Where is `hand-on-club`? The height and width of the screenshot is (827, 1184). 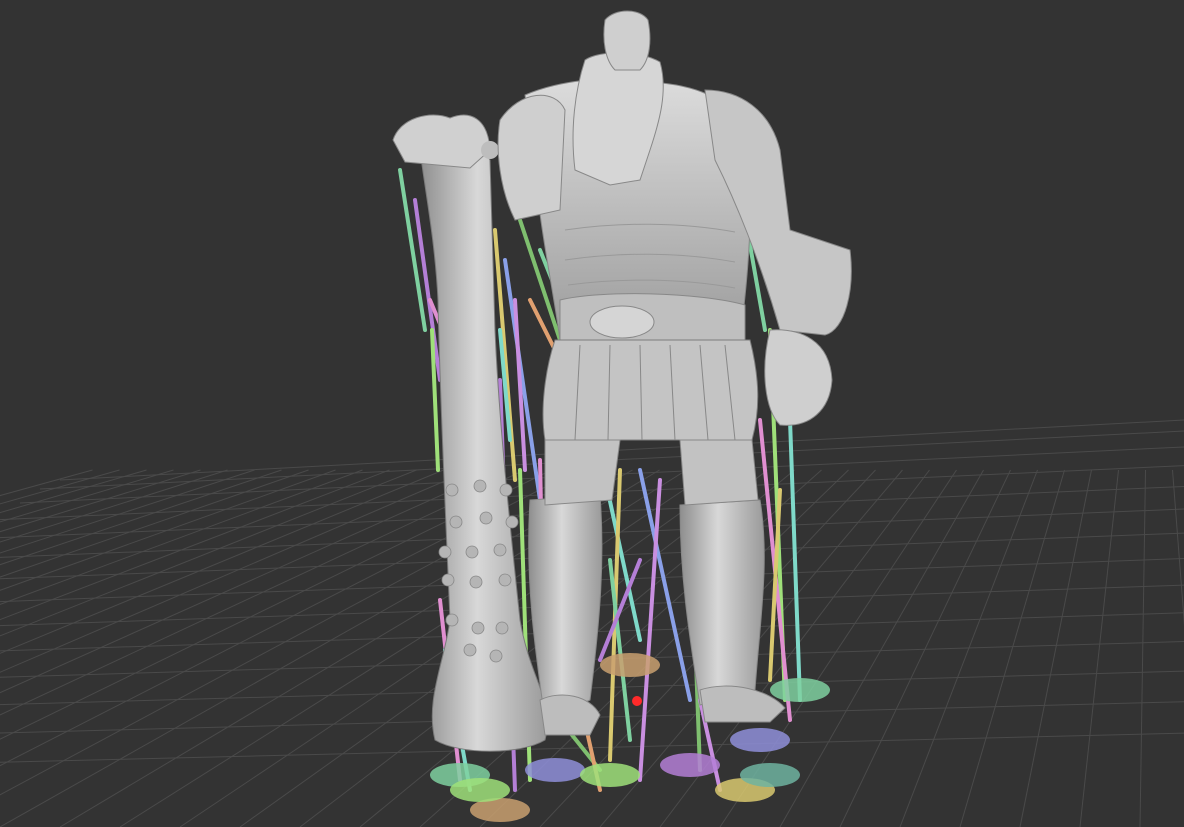
hand-on-club is located at coordinates (441, 141).